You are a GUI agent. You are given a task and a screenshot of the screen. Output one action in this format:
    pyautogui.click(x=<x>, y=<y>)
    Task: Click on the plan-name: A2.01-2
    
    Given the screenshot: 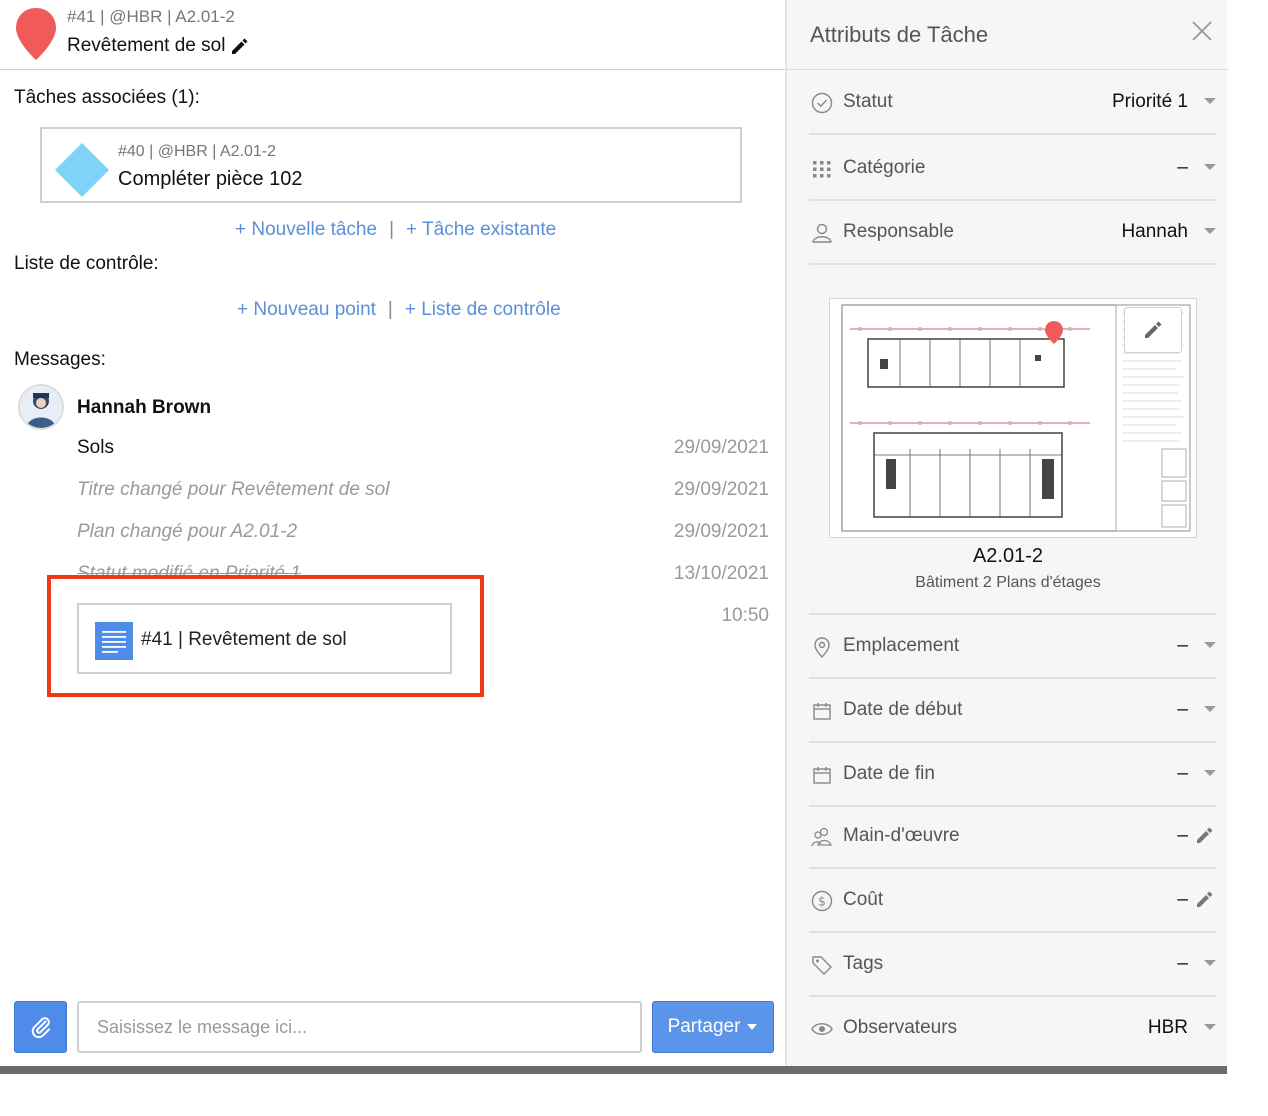 What is the action you would take?
    pyautogui.click(x=1008, y=556)
    